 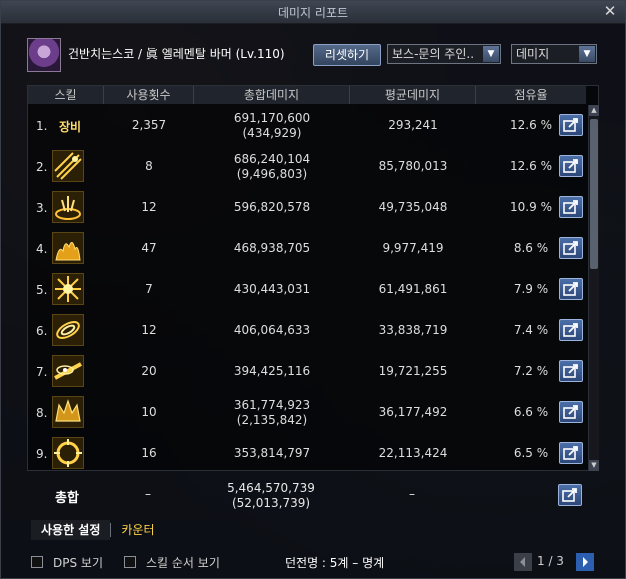 What do you see at coordinates (272, 133) in the screenshot?
I see `total-sub: (434,929)` at bounding box center [272, 133].